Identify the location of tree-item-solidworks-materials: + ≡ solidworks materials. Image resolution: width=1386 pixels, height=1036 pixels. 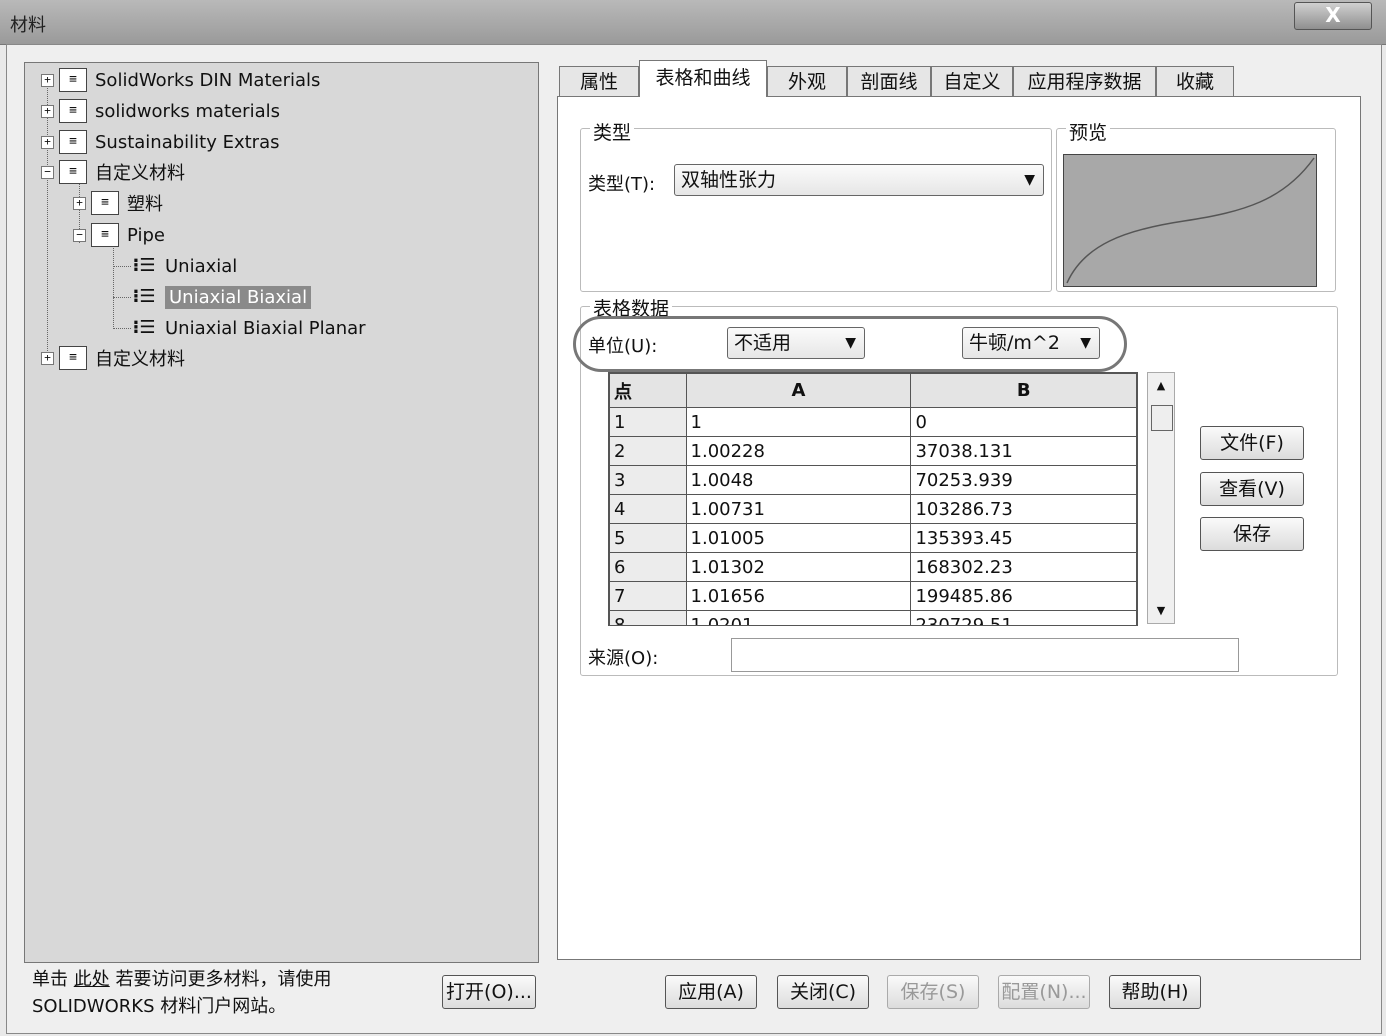
(160, 111).